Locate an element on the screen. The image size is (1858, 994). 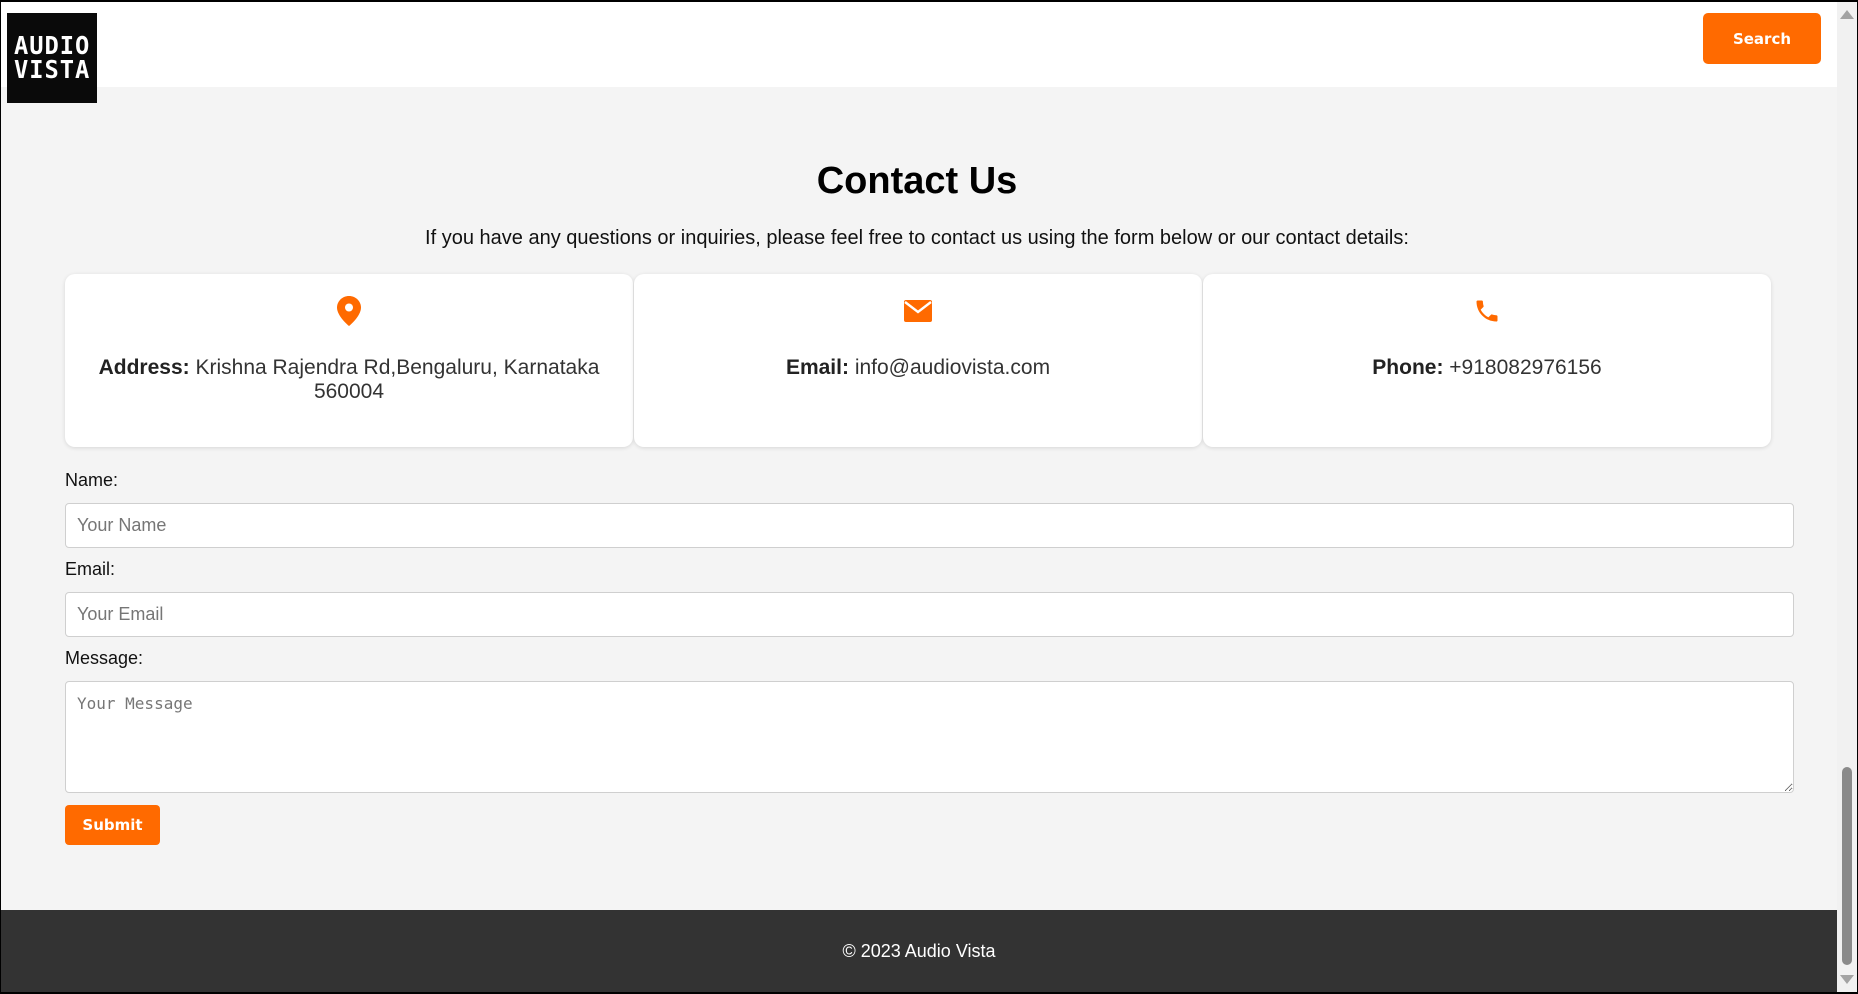
email-text: Email: info@audiovista.com is located at coordinates (918, 368).